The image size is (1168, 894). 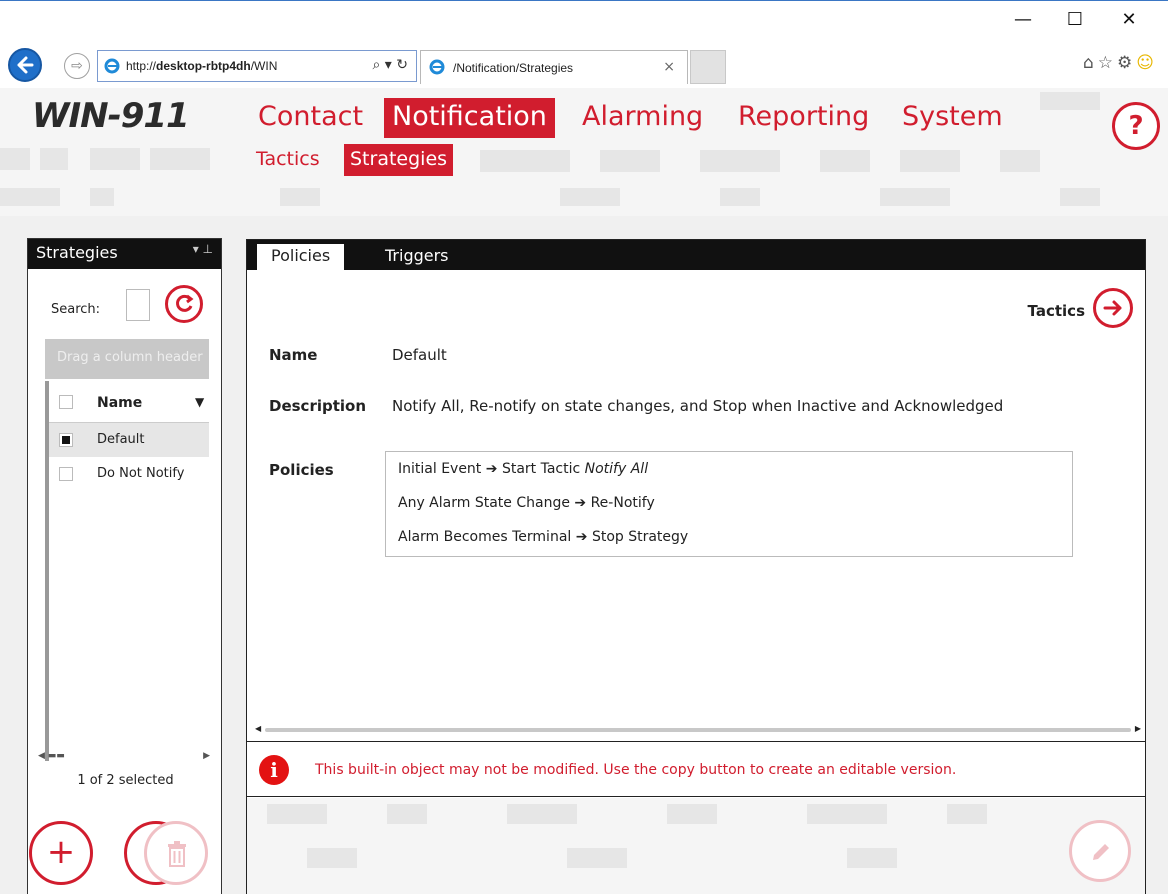 I want to click on arrow-right-icon, so click(x=1112, y=308).